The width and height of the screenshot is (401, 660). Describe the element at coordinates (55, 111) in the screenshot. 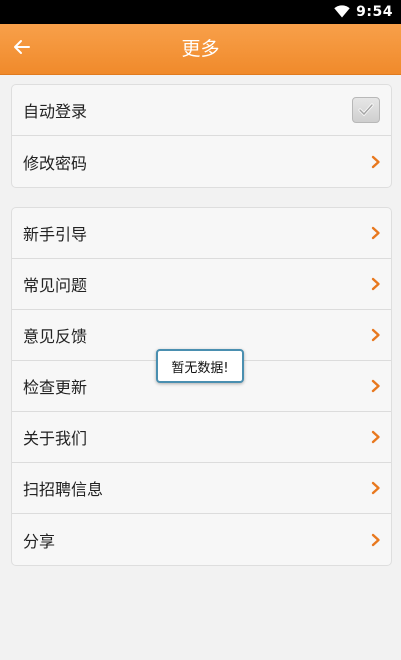

I see `row-label: 自动登录` at that location.